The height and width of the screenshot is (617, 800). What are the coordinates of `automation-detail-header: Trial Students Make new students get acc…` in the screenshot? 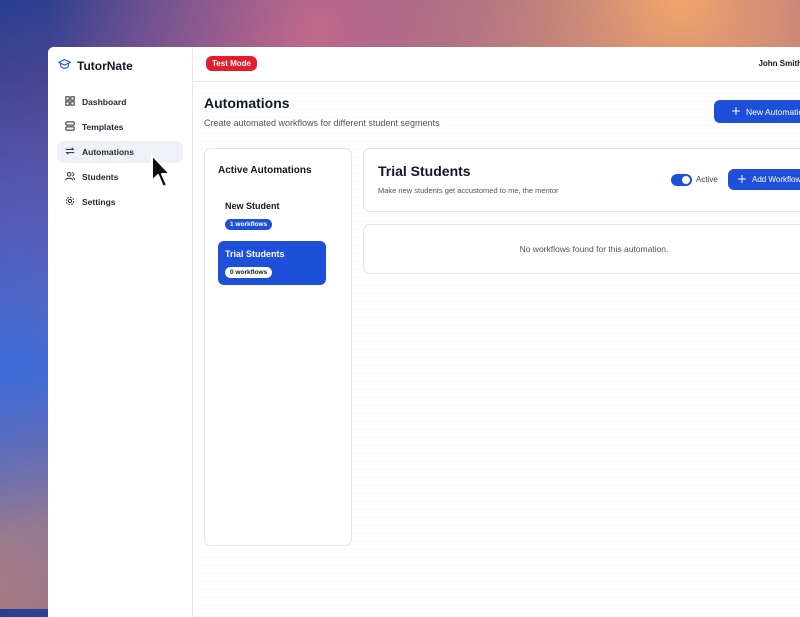 It's located at (581, 180).